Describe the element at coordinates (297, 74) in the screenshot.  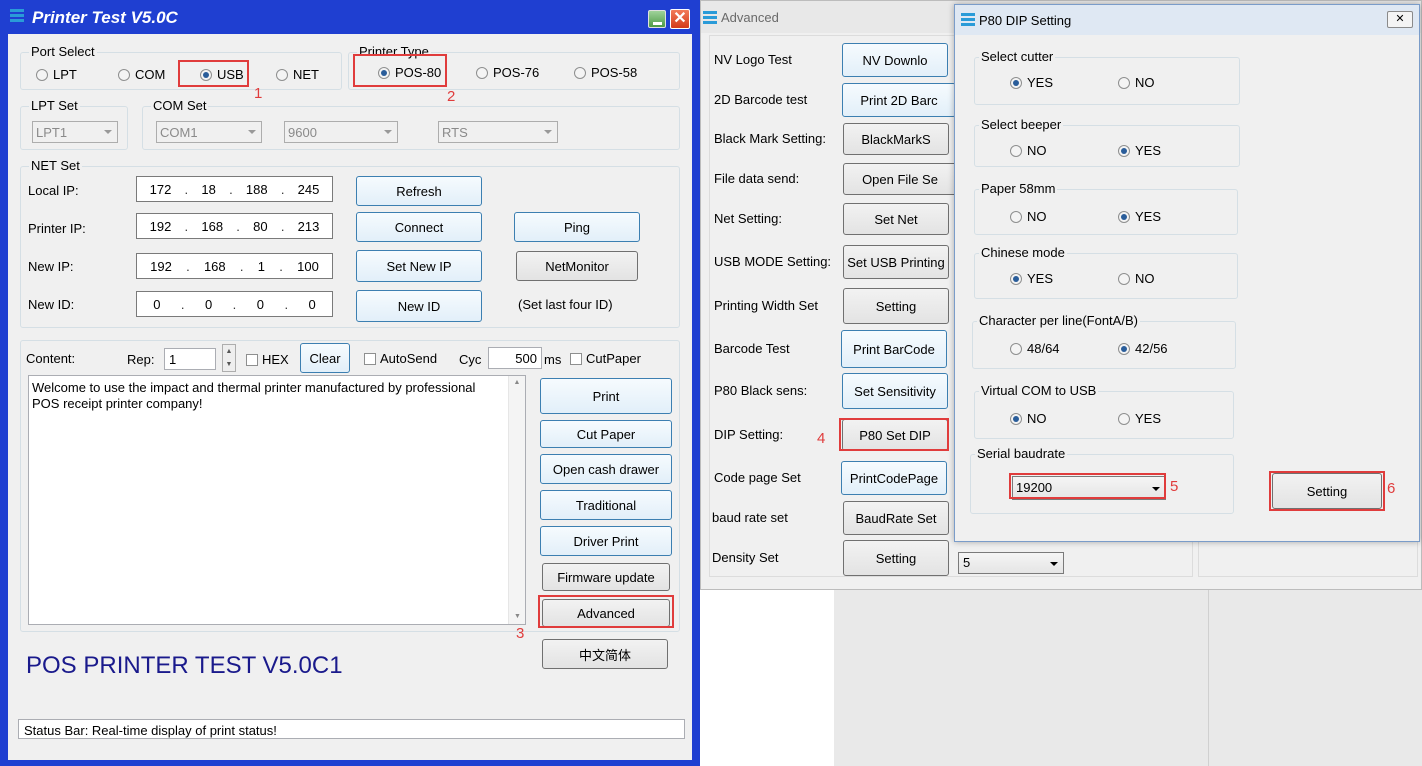
I see `radio-net: NET` at that location.